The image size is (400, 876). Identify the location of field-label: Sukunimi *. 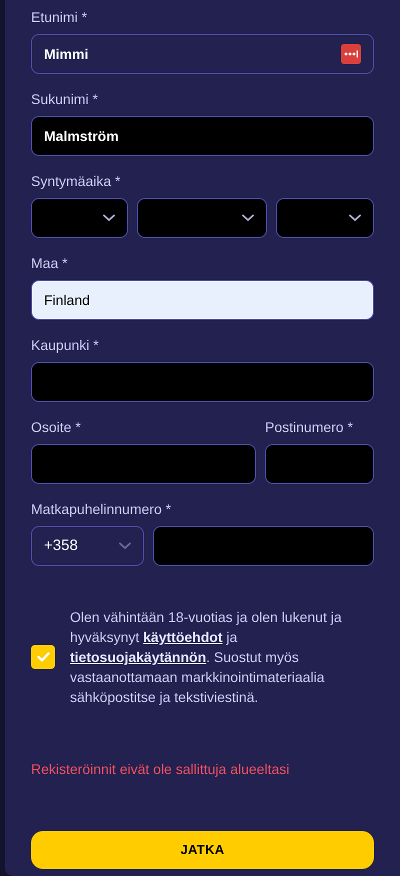
(65, 99).